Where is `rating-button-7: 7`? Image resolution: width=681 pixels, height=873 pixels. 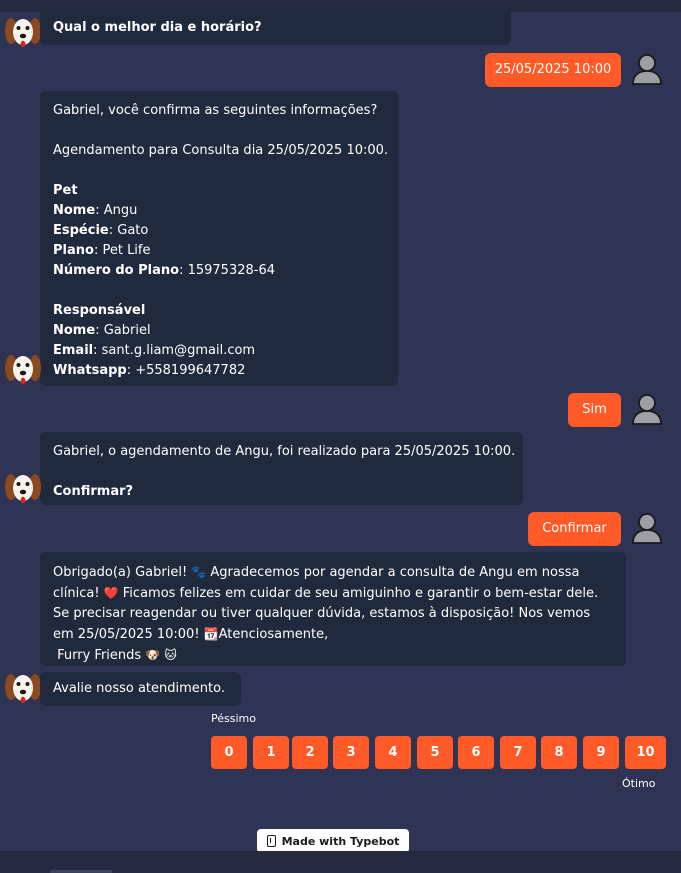 rating-button-7: 7 is located at coordinates (518, 752).